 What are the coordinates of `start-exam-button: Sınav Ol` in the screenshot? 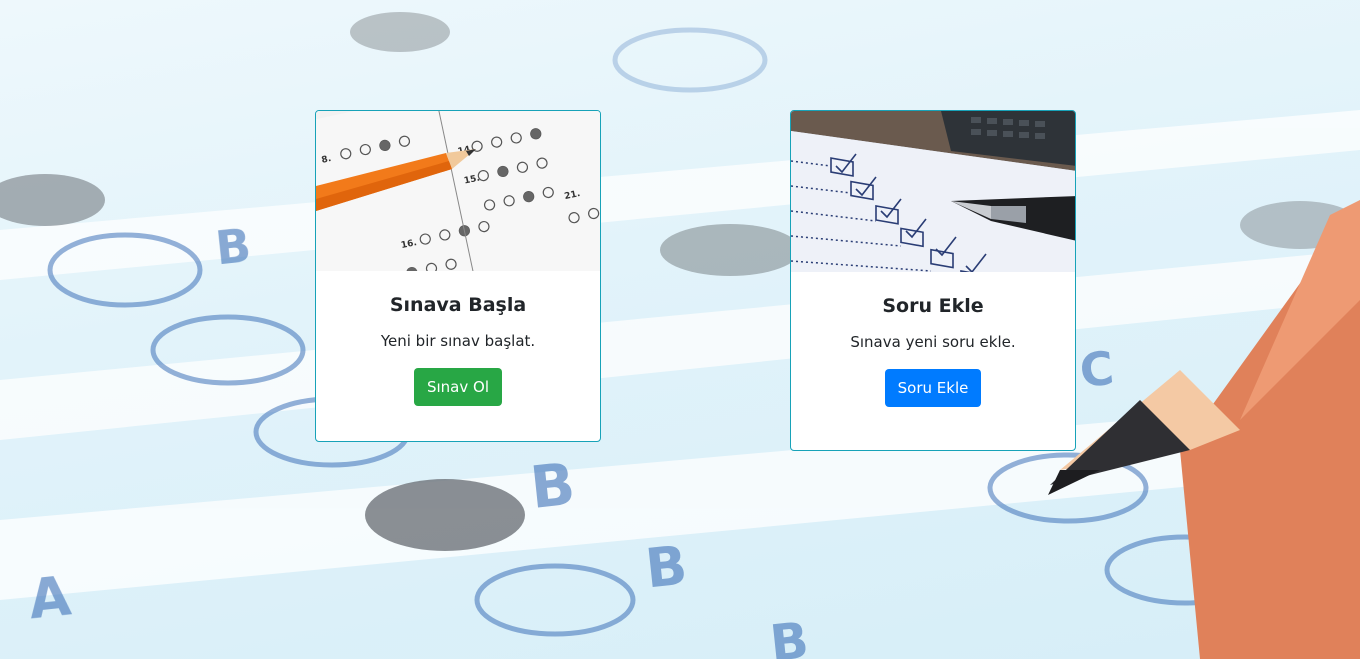 It's located at (457, 387).